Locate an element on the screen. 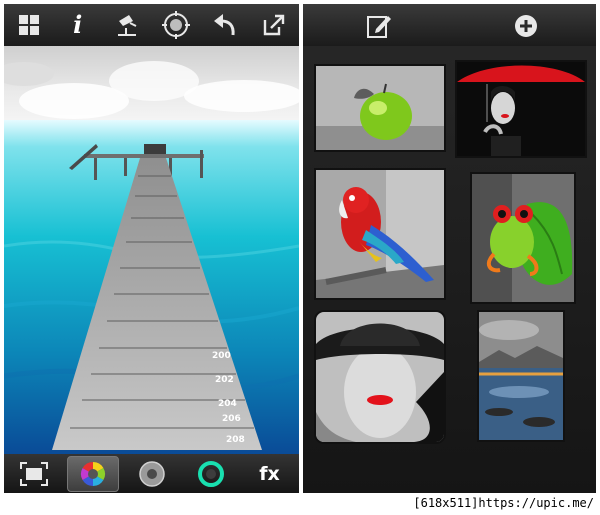 This screenshot has height=515, width=600. color-wheel-icon is located at coordinates (92, 473).